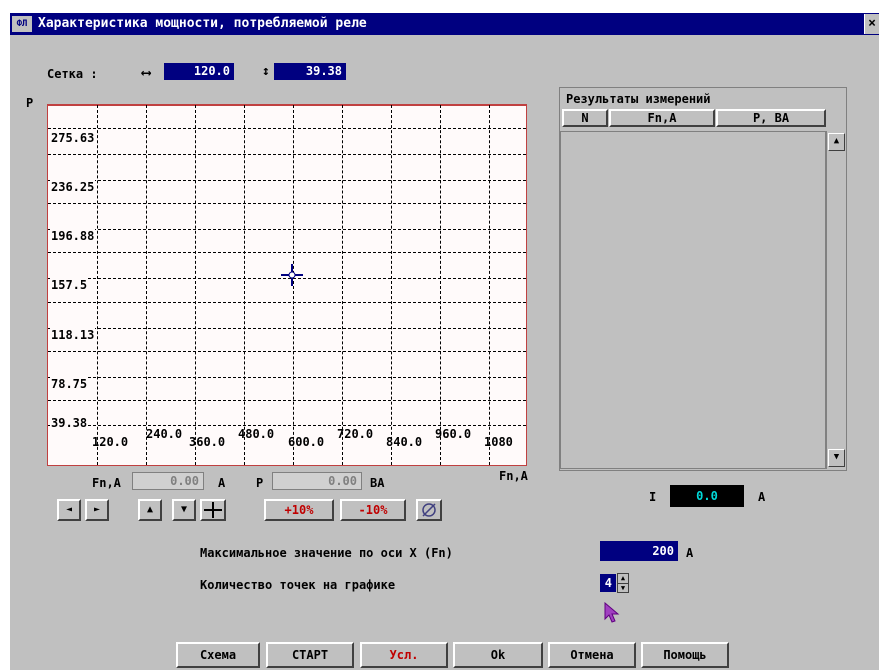 This screenshot has height=670, width=879. I want to click on grid-toggle-button, so click(213, 510).